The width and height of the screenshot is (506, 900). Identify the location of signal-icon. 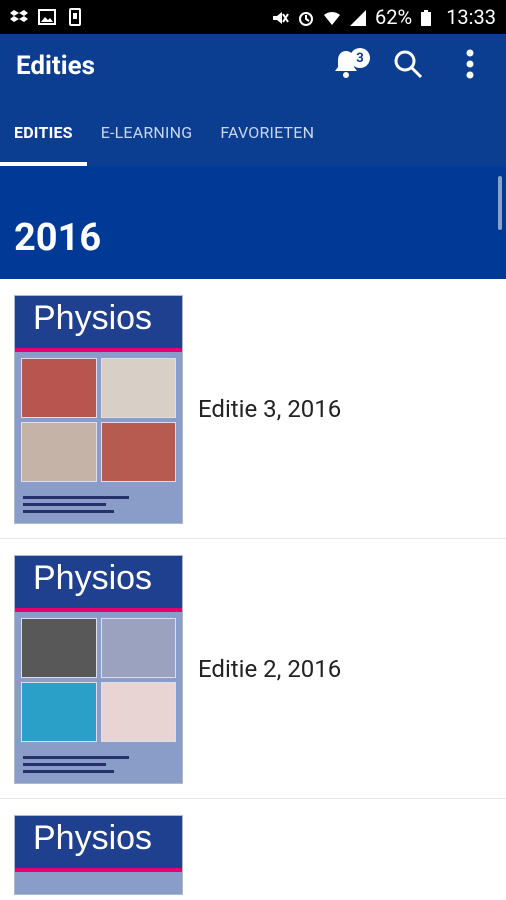
(358, 17).